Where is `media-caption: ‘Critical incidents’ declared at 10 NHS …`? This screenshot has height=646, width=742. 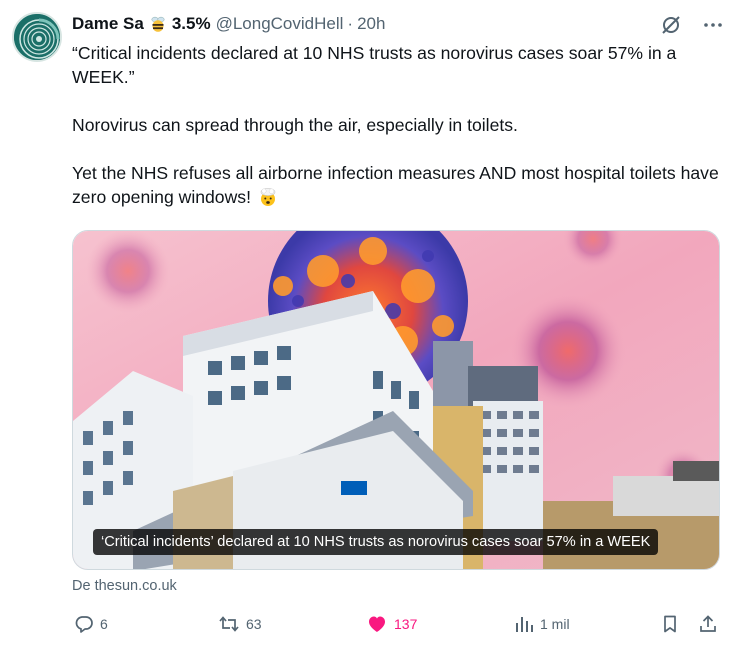 media-caption: ‘Critical incidents’ declared at 10 NHS … is located at coordinates (376, 542).